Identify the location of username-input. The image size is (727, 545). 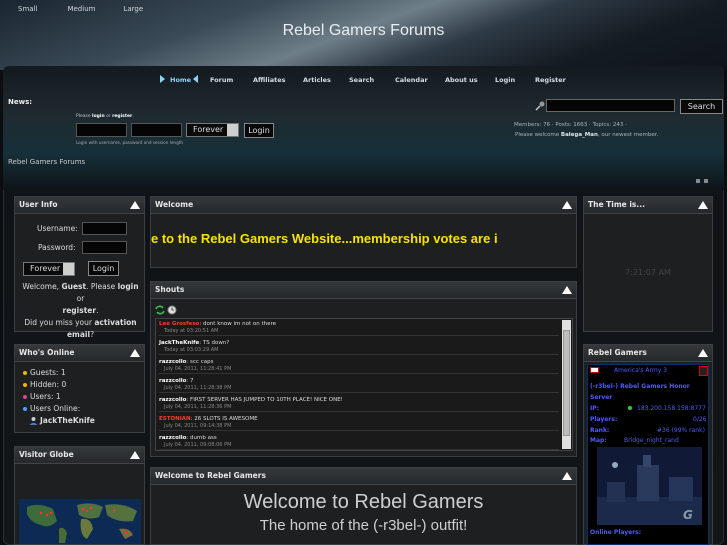
(104, 228).